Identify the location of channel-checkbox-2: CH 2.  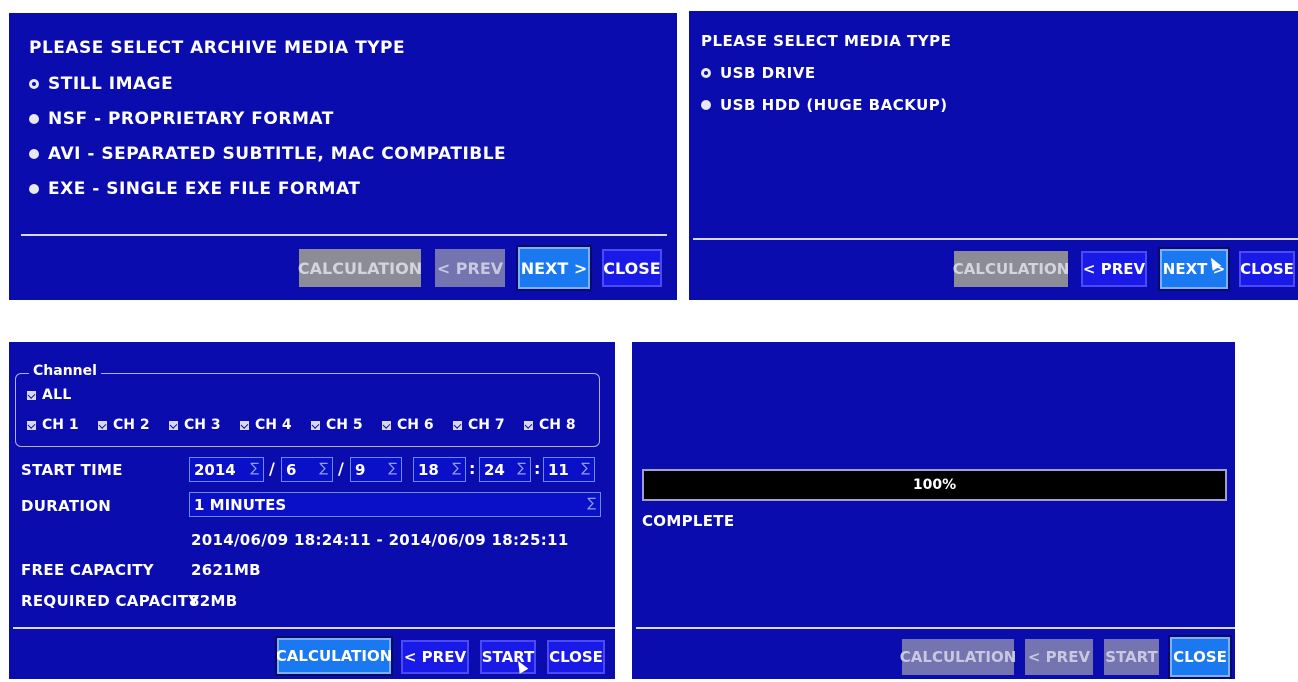
(133, 425).